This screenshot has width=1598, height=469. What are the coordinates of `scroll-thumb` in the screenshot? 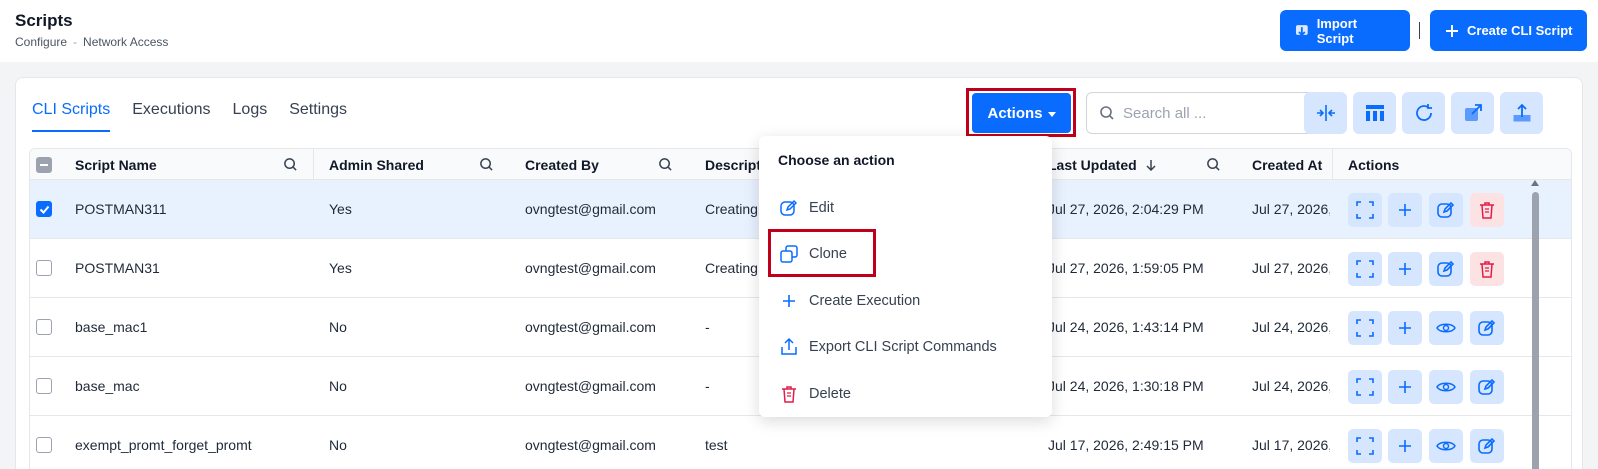 It's located at (1535, 330).